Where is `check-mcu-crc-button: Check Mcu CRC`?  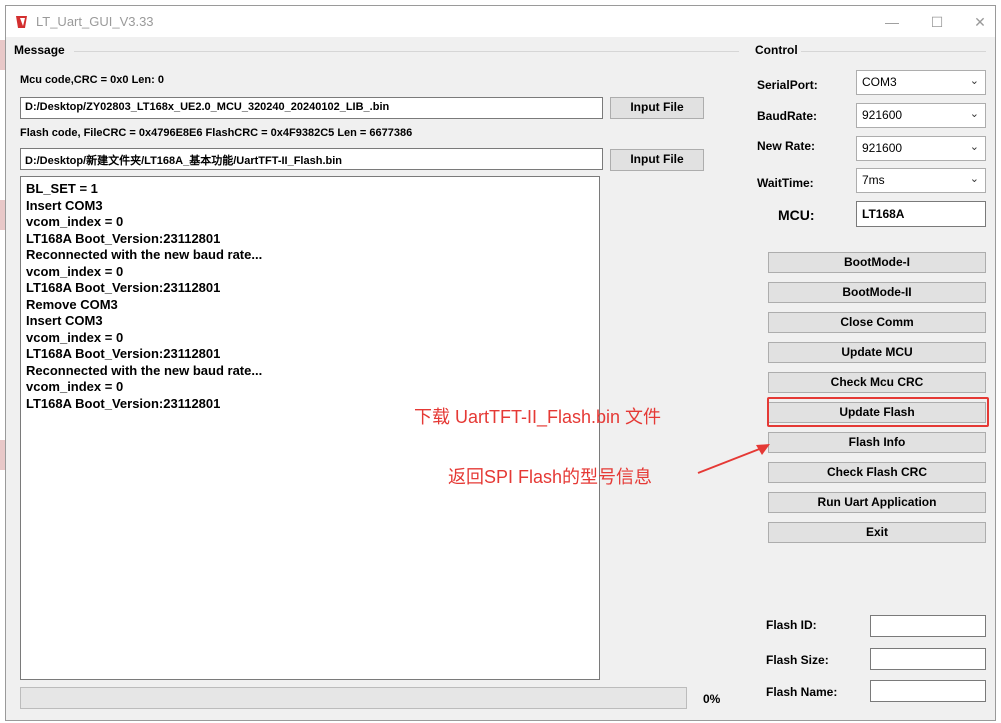 check-mcu-crc-button: Check Mcu CRC is located at coordinates (877, 382).